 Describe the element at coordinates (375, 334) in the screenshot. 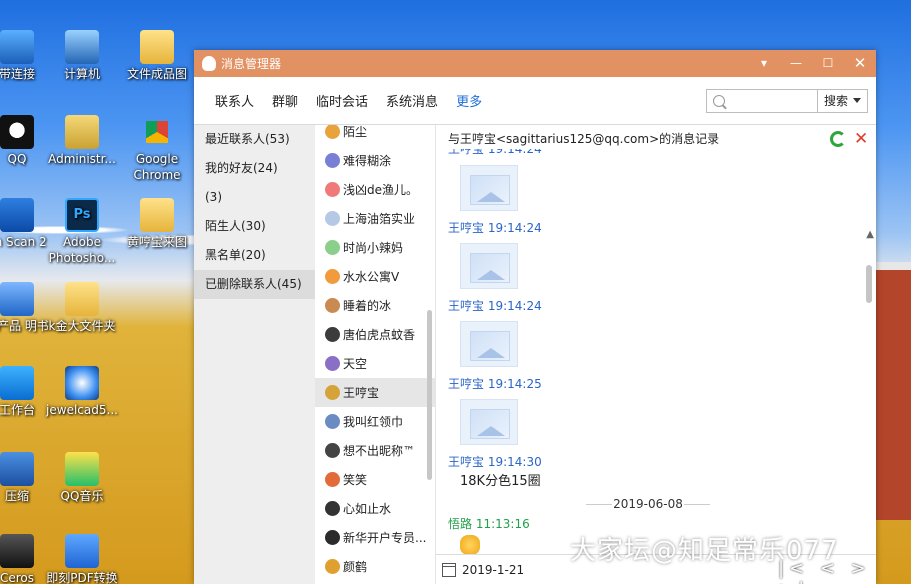

I see `contact-item: 唐伯虎点蚊香` at that location.